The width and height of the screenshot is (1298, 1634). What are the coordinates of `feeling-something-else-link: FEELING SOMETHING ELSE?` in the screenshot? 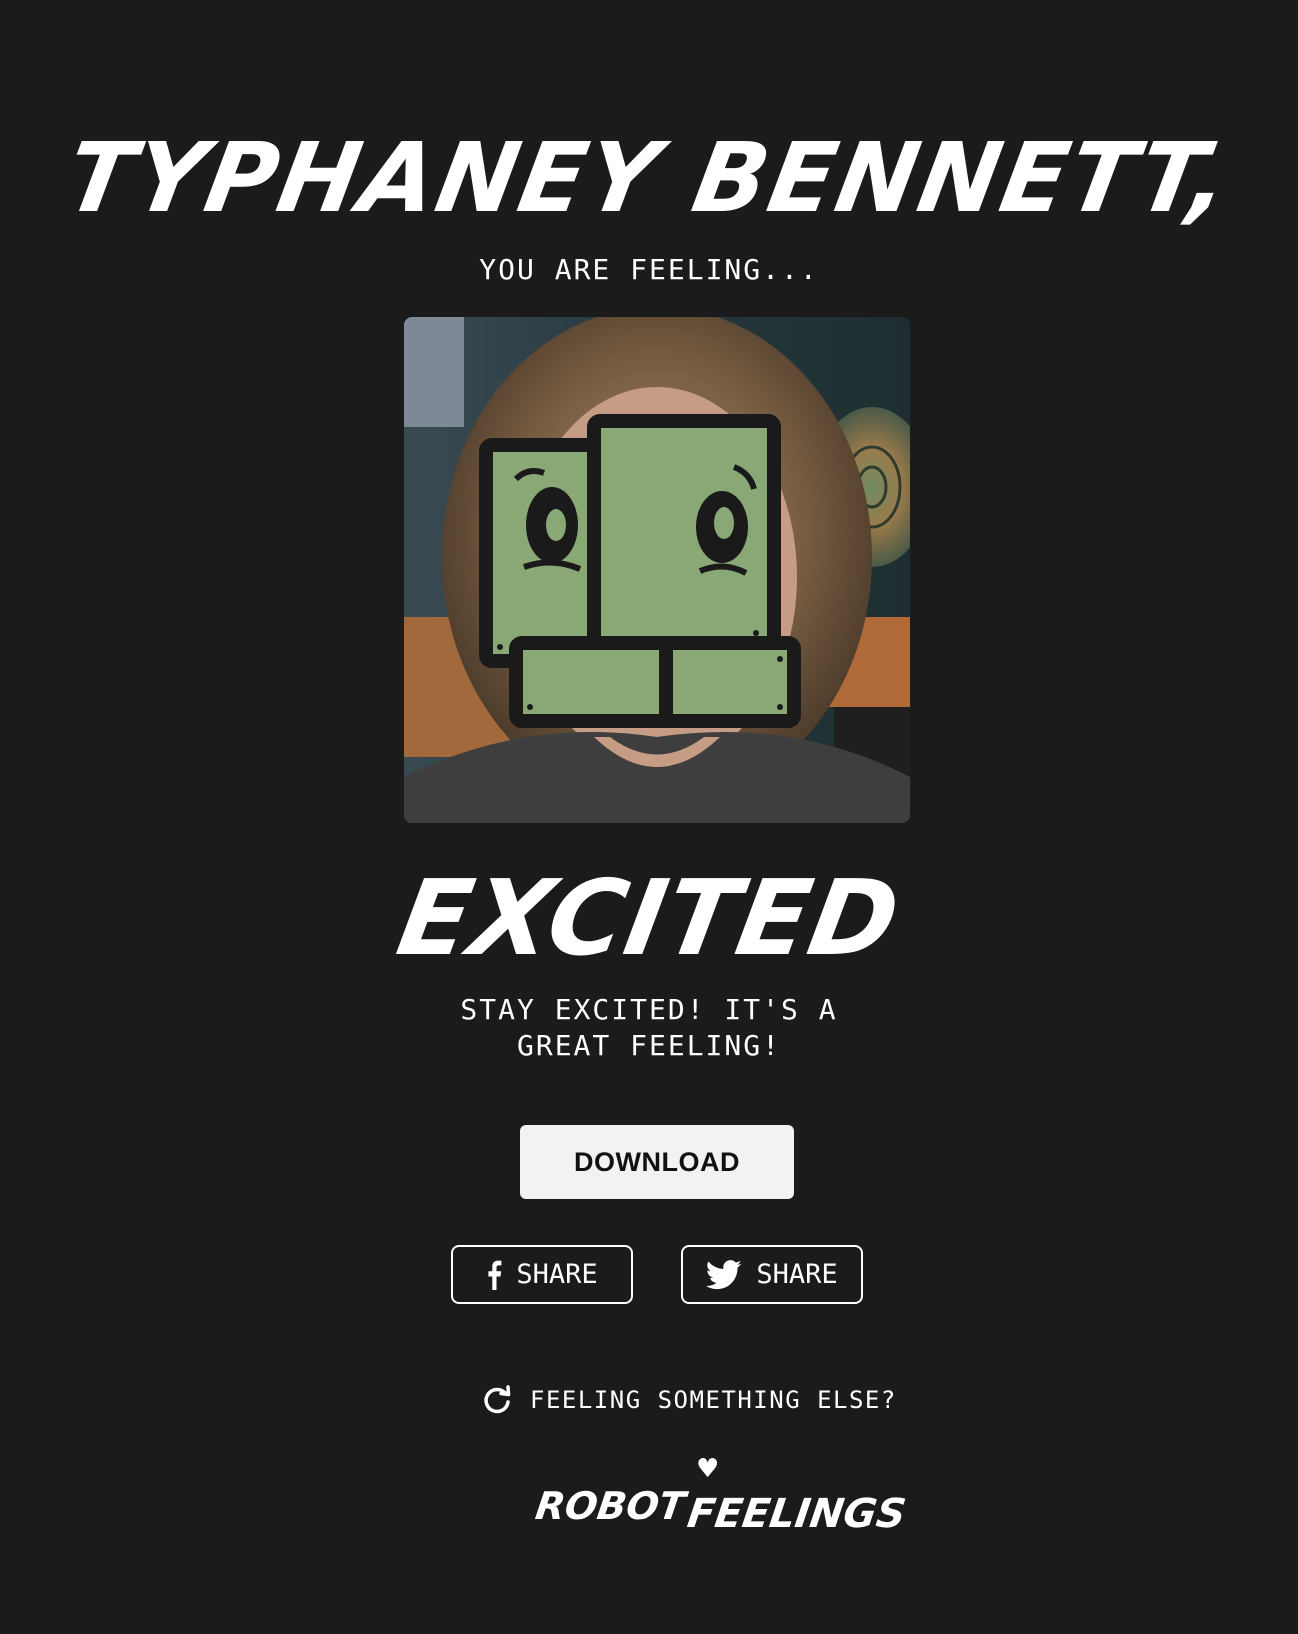 It's located at (689, 1400).